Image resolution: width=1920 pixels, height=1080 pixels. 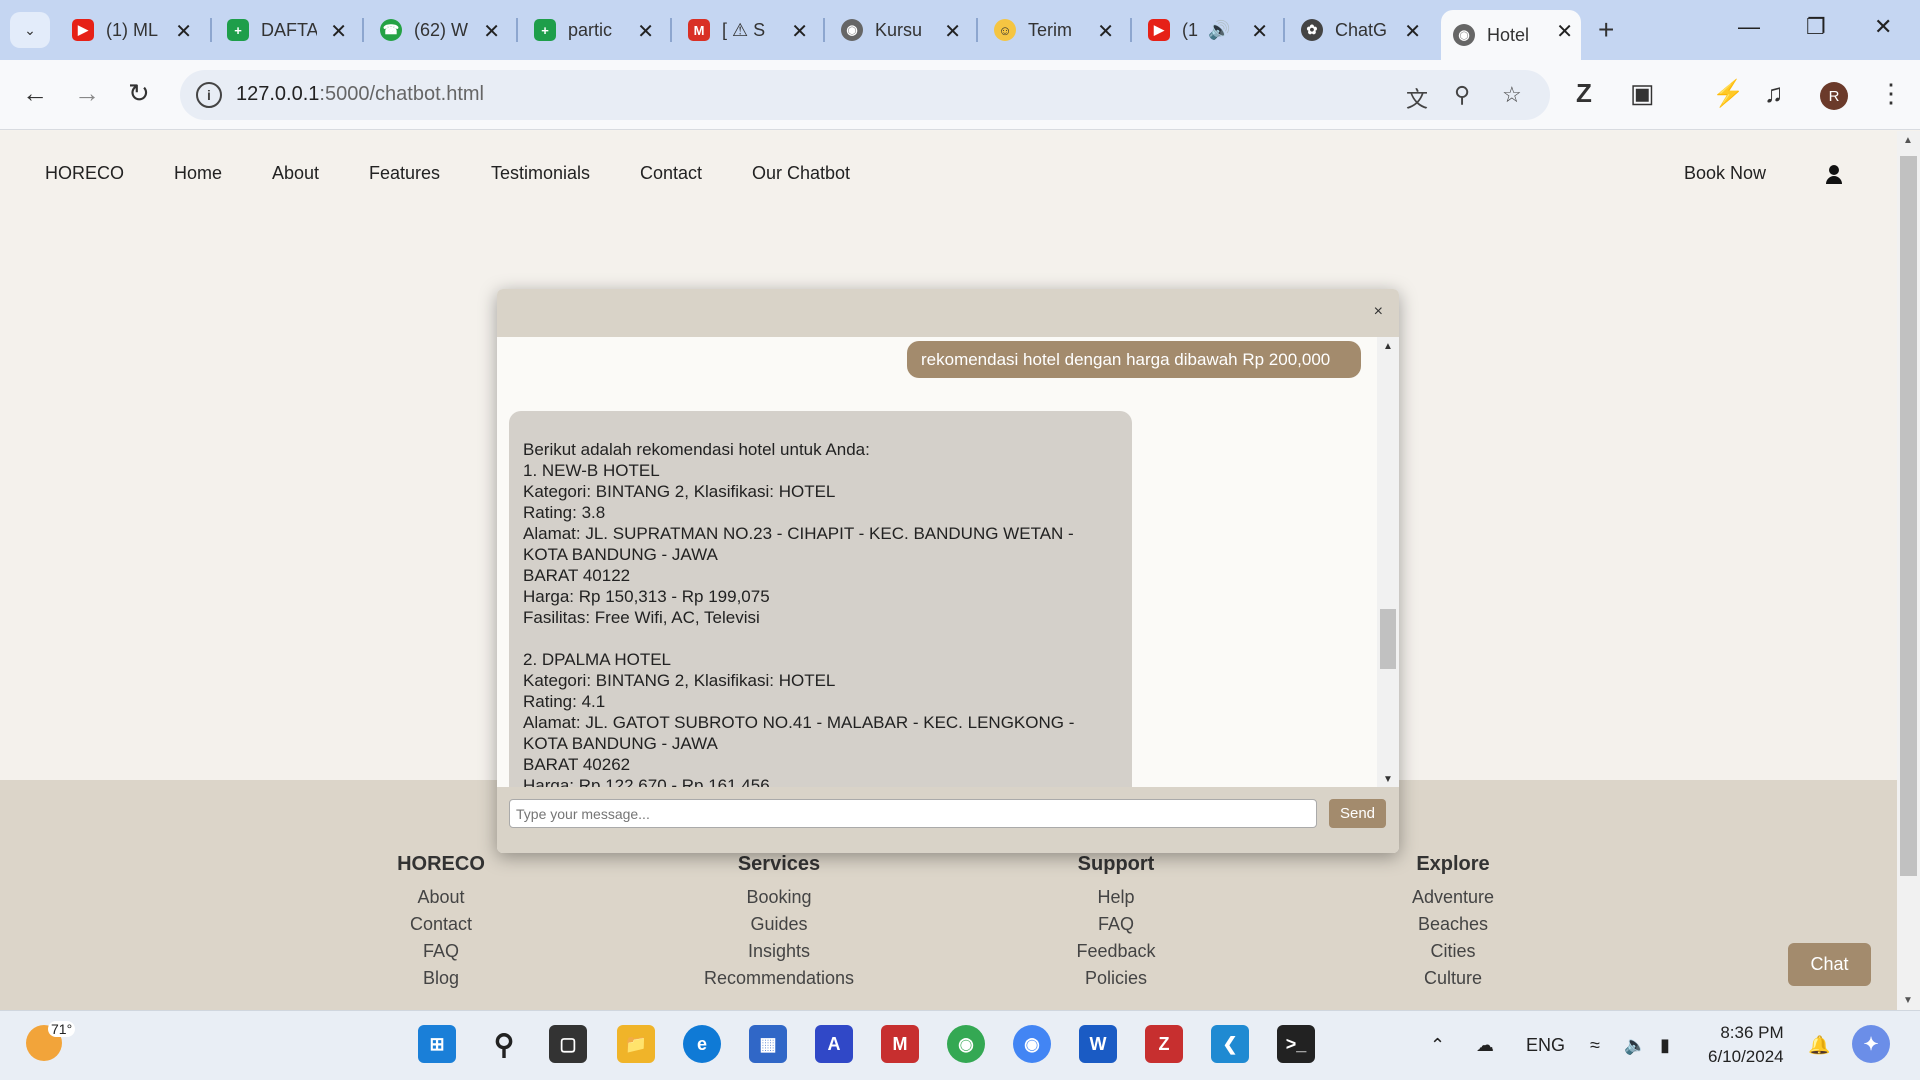 I want to click on edge-icon: e, so click(x=702, y=1044).